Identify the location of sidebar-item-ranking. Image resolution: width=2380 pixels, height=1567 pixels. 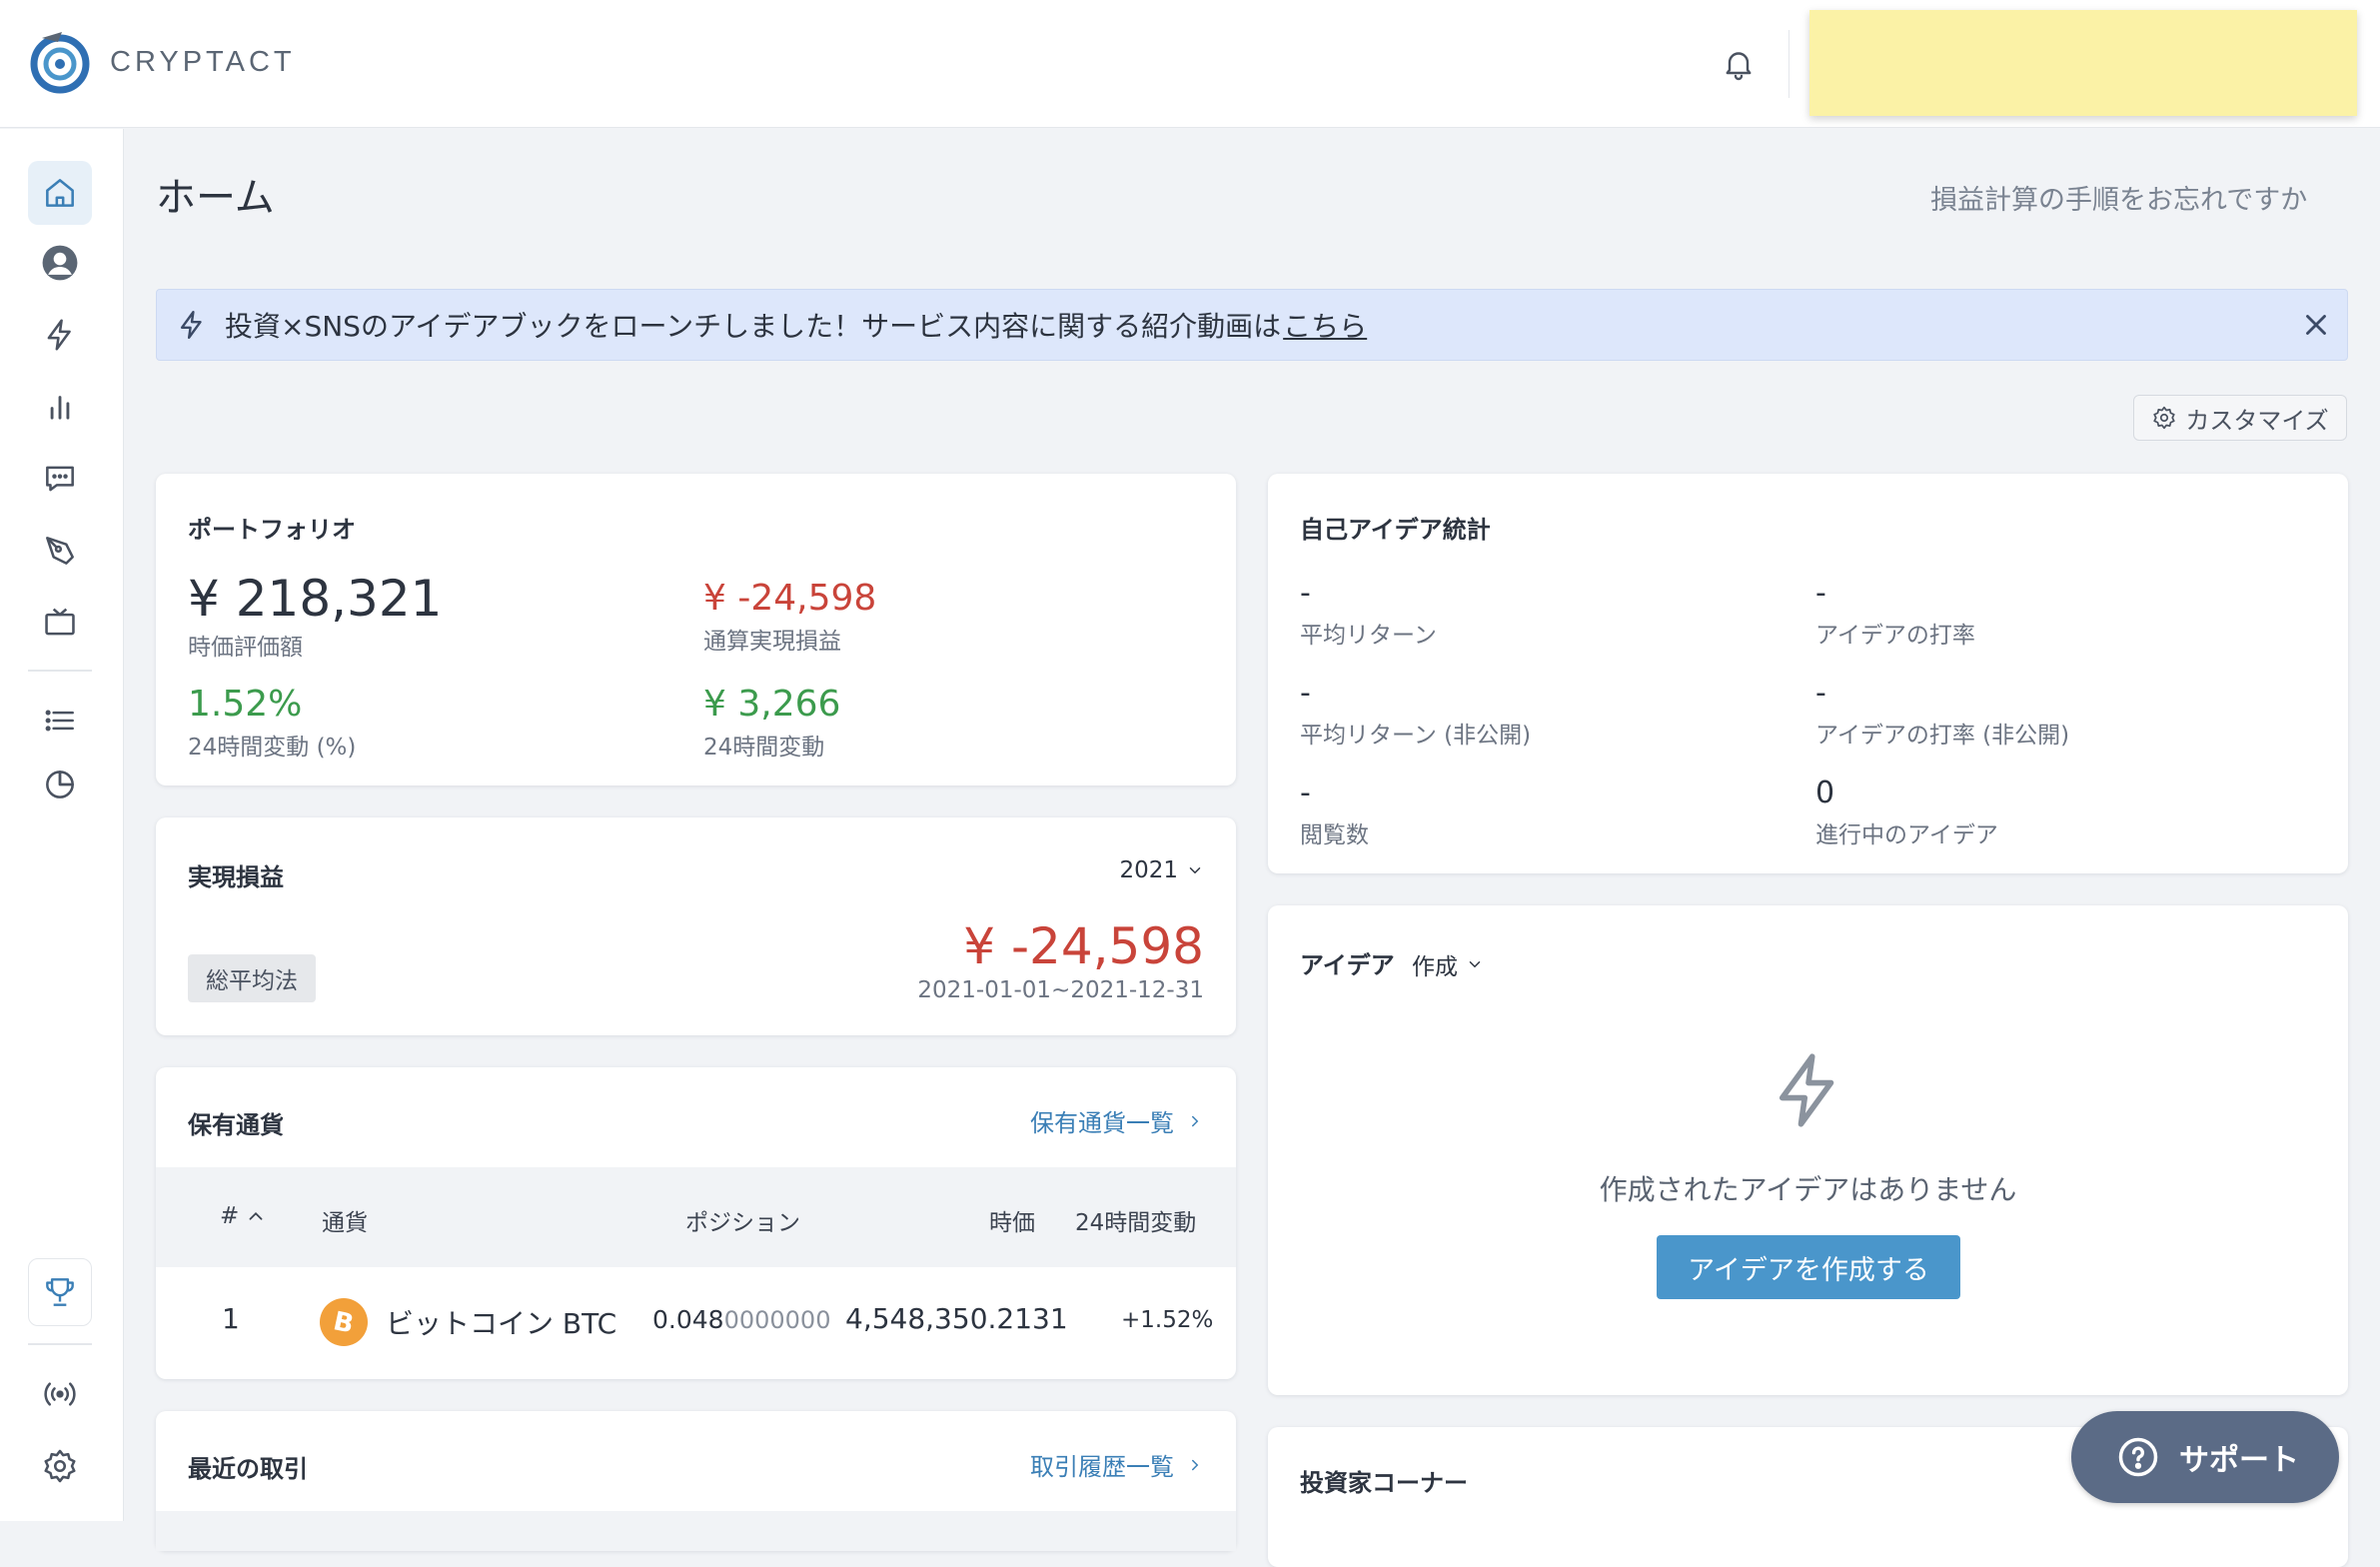
(60, 1292).